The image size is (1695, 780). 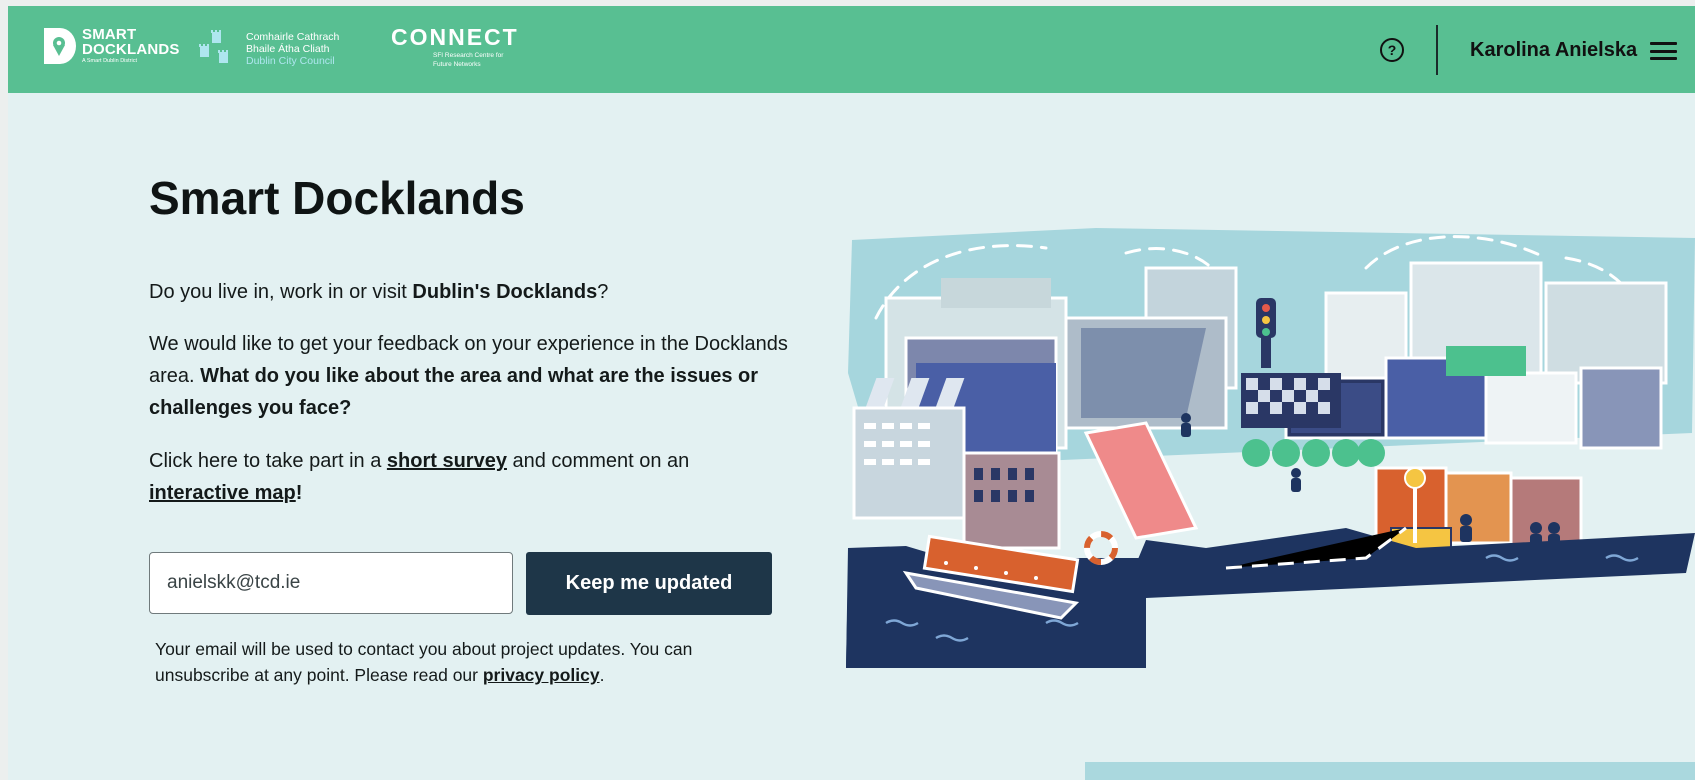 I want to click on help-glyph: ?, so click(x=1392, y=50).